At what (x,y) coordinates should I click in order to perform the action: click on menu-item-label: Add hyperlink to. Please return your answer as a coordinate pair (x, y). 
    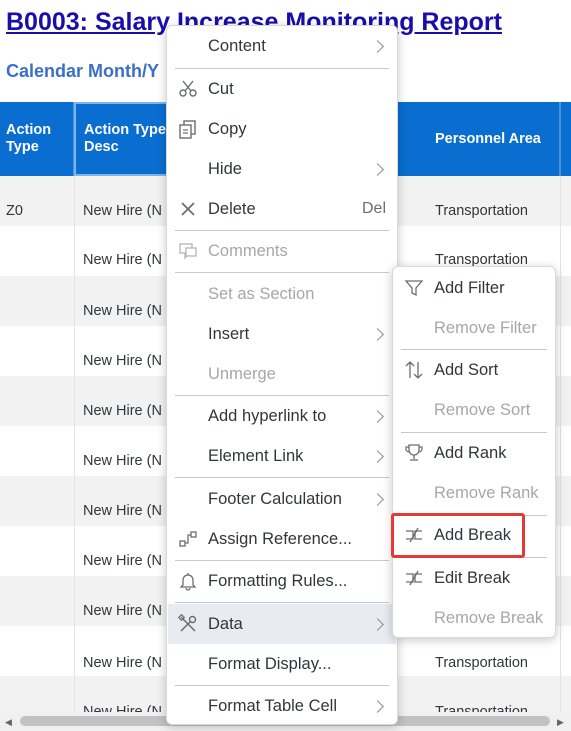
    Looking at the image, I should click on (267, 415).